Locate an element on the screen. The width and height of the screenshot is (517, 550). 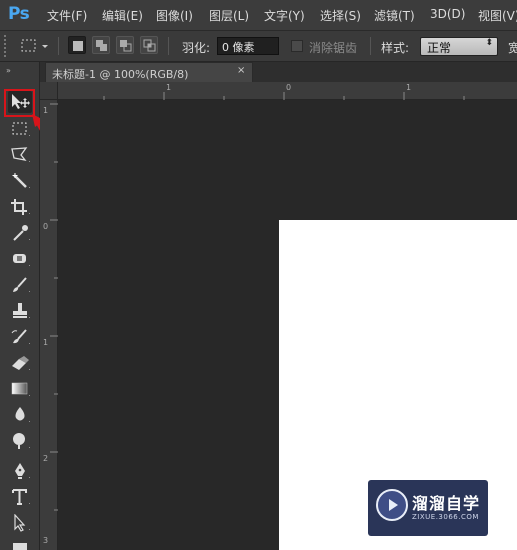
style-label: 样式: is located at coordinates (395, 48).